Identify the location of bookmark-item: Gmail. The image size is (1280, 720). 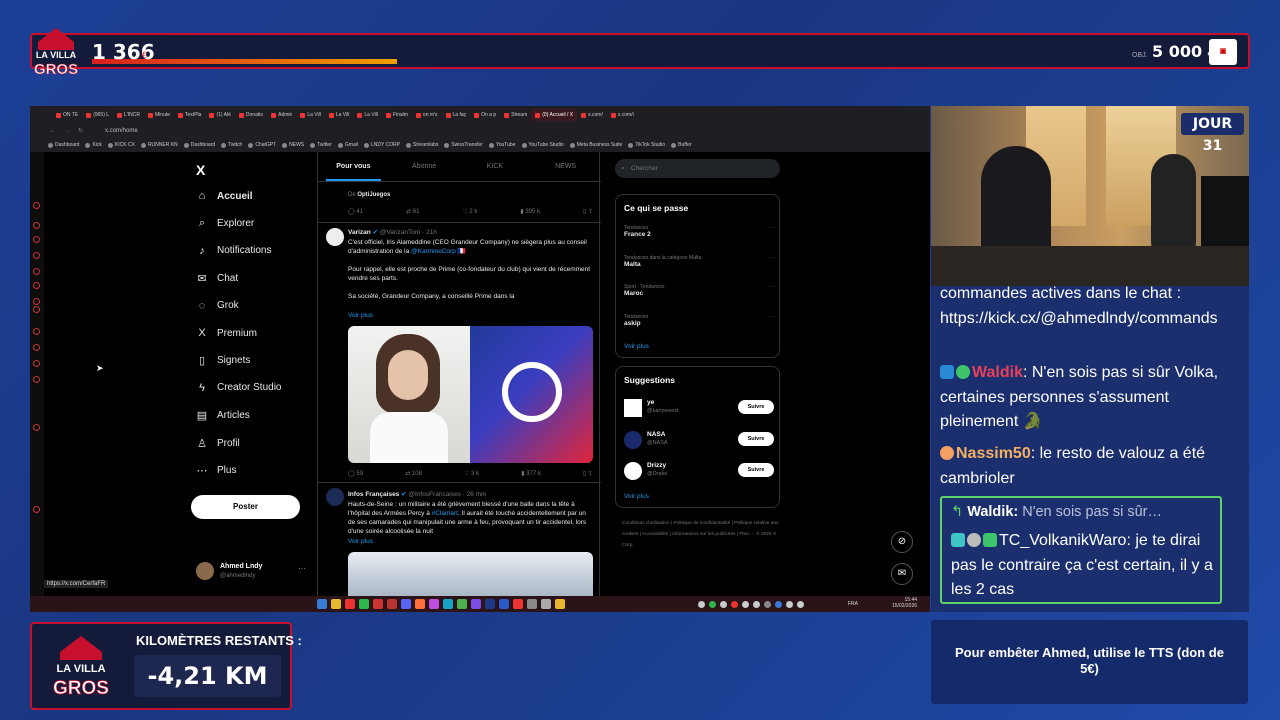
(347, 145).